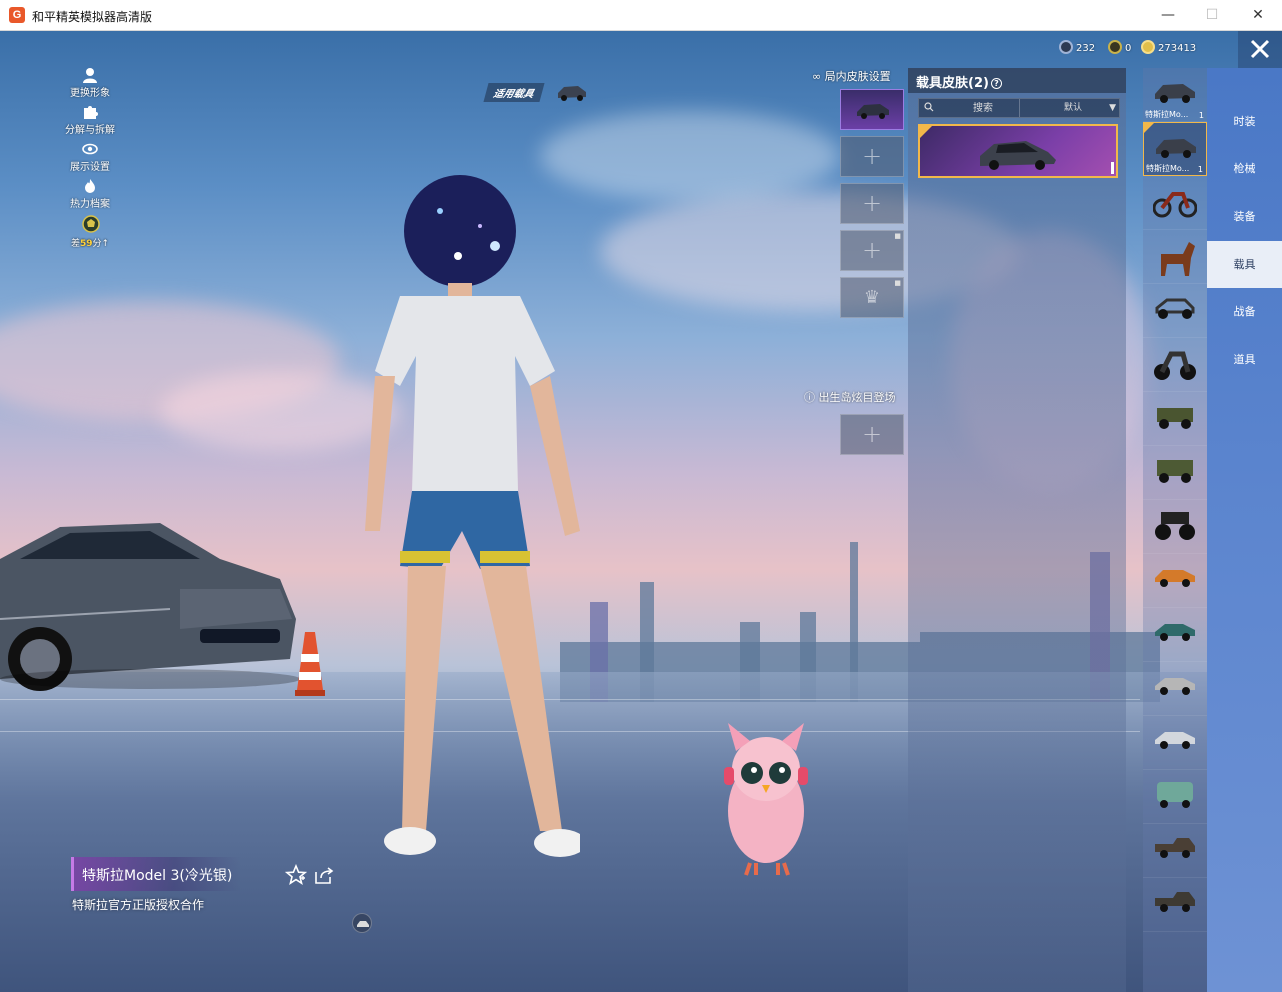 The width and height of the screenshot is (1282, 992). I want to click on jeep-icon, so click(1175, 418).